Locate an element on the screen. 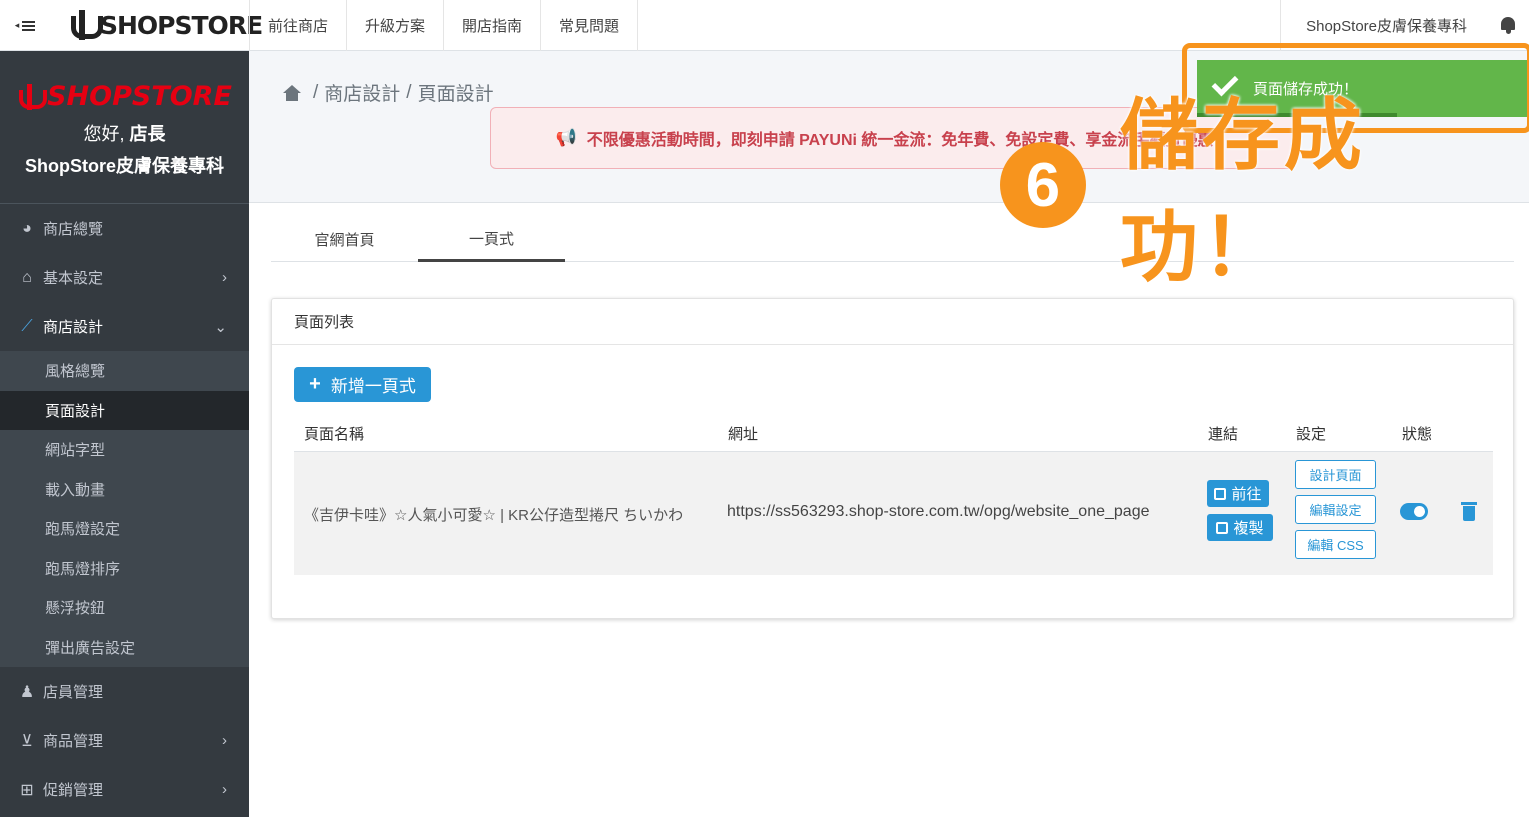  bank-icon: ⌂ is located at coordinates (27, 277).